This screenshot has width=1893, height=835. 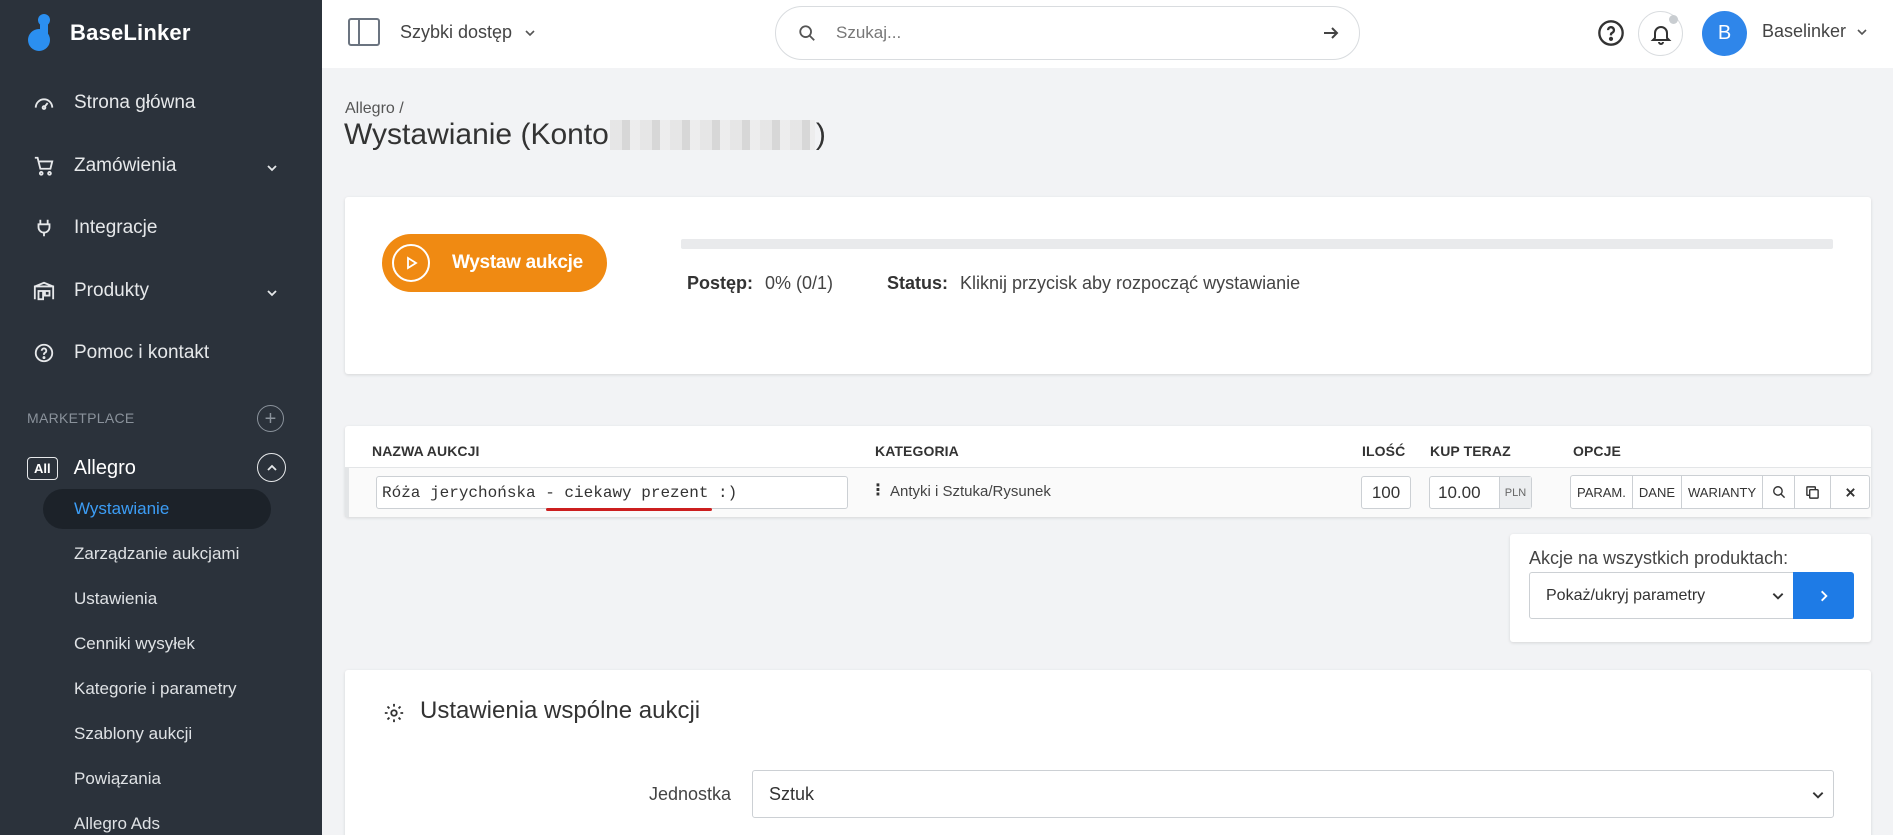 I want to click on progress-value: 0% (0/1), so click(x=799, y=283).